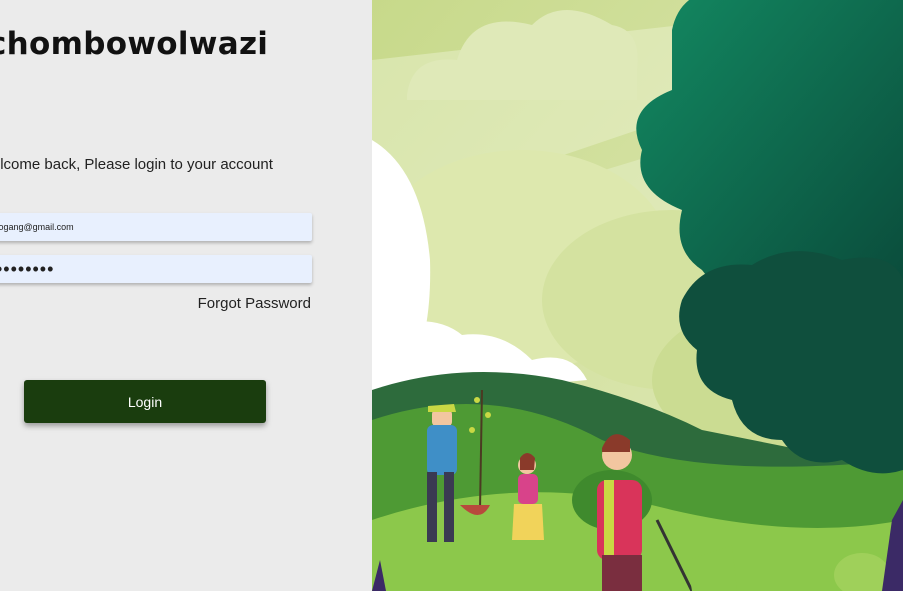  Describe the element at coordinates (145, 401) in the screenshot. I see `login-button: Login` at that location.